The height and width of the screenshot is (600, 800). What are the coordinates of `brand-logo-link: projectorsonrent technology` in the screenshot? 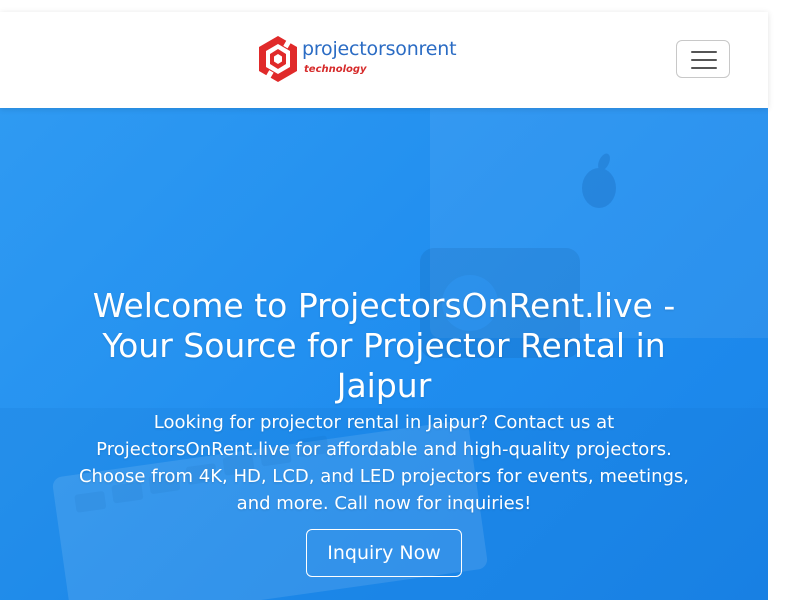 It's located at (356, 60).